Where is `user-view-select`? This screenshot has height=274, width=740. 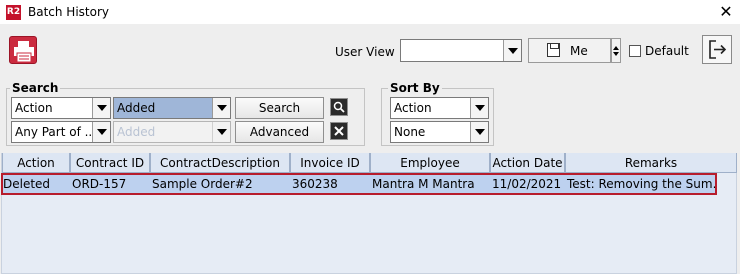 user-view-select is located at coordinates (461, 50).